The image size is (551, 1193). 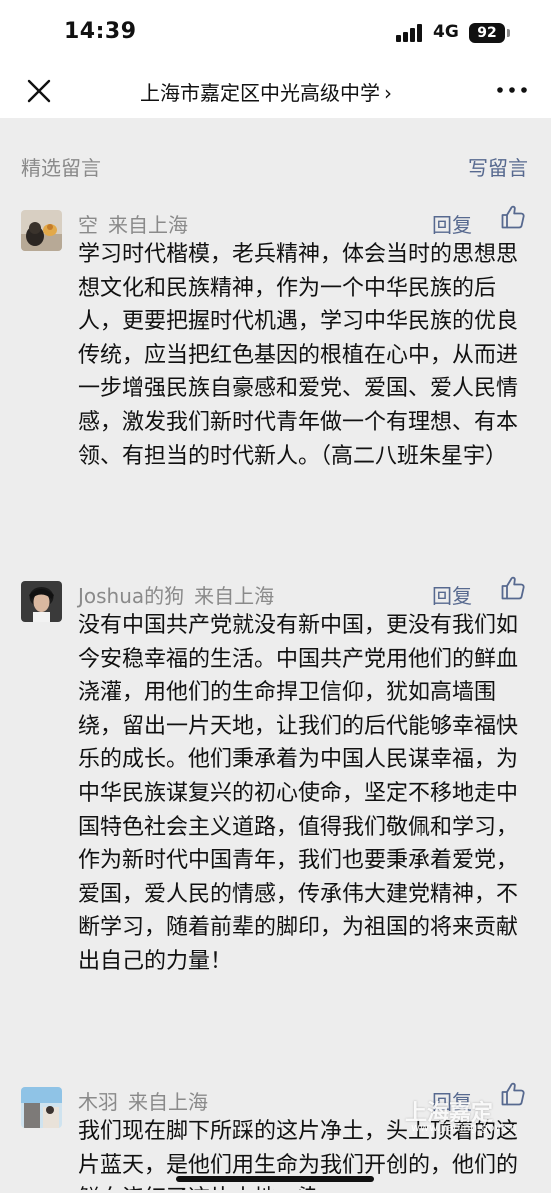 What do you see at coordinates (260, 93) in the screenshot?
I see `account-name: 上海市嘉定区中光高级中学` at bounding box center [260, 93].